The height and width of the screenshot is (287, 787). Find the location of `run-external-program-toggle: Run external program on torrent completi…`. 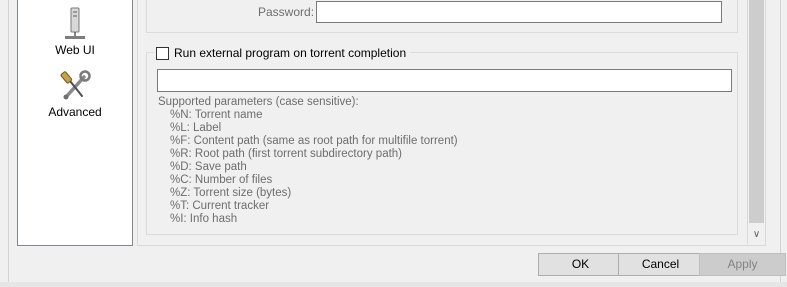

run-external-program-toggle: Run external program on torrent completi… is located at coordinates (282, 53).